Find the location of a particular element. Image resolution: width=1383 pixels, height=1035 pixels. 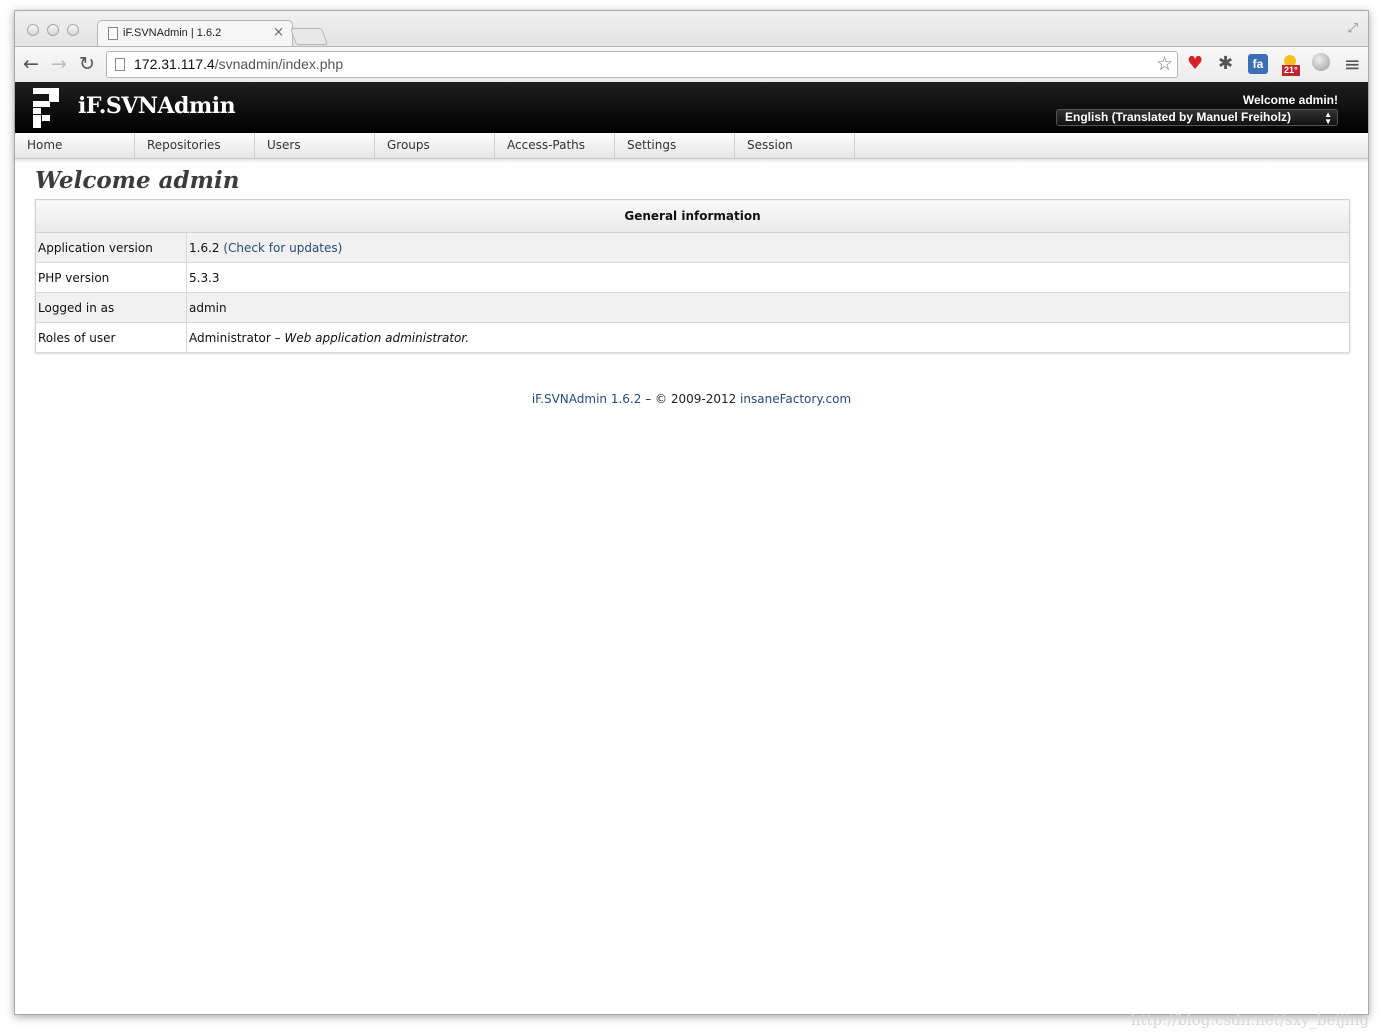

bug-icon: ✱ is located at coordinates (1225, 64).